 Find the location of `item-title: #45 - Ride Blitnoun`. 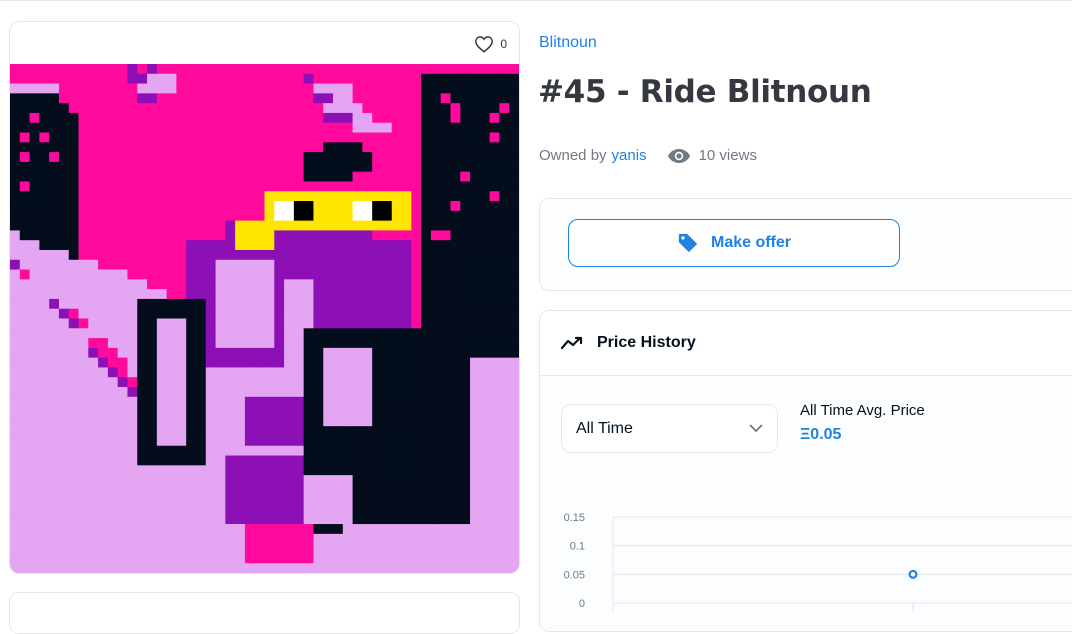

item-title: #45 - Ride Blitnoun is located at coordinates (705, 92).